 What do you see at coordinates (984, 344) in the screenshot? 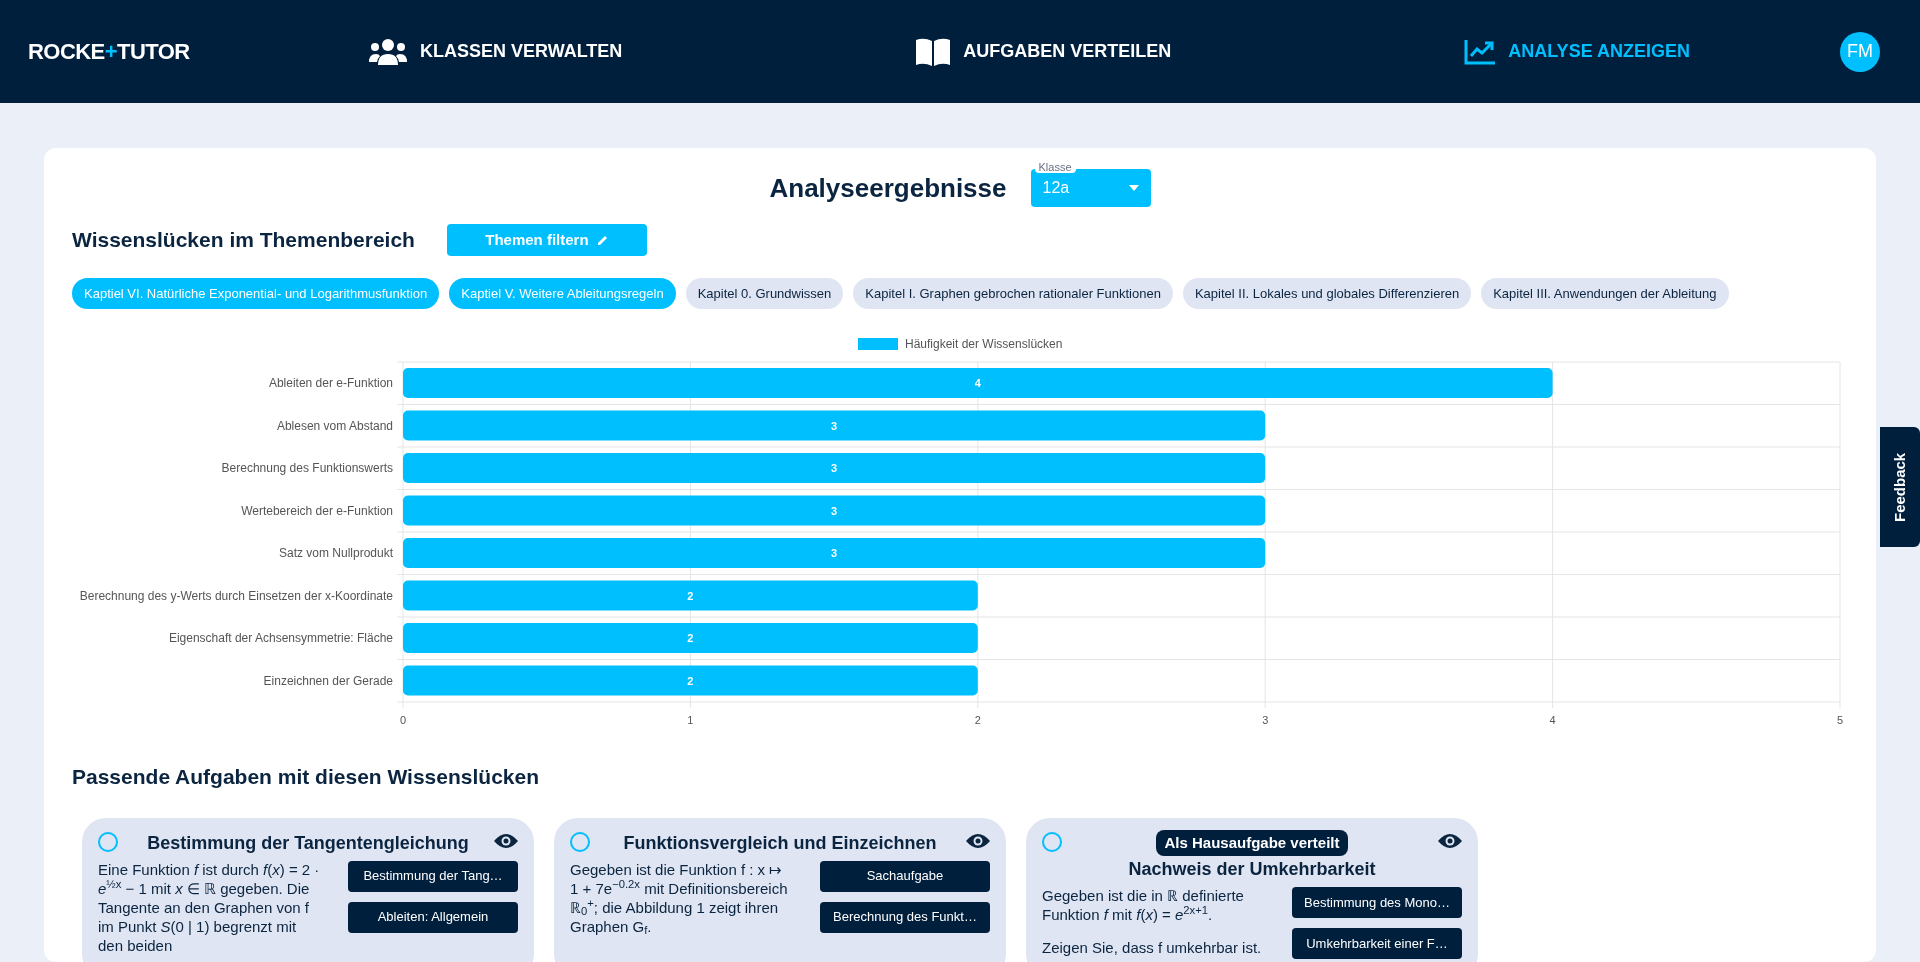
I see `legend-label: Häufigkeit der Wissenslücken` at bounding box center [984, 344].